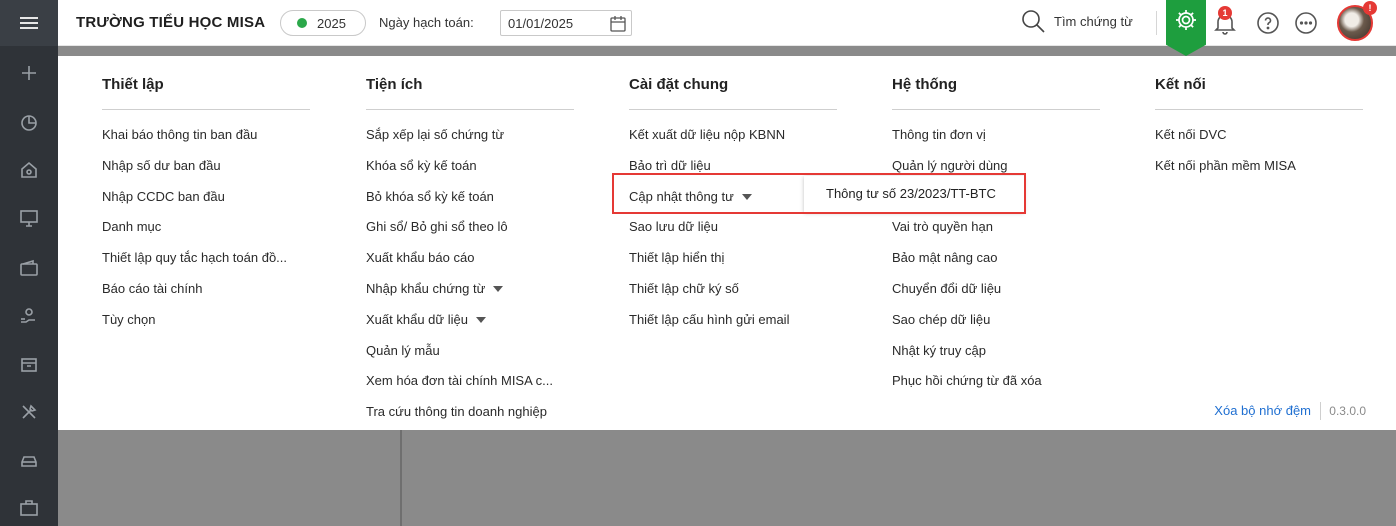 The width and height of the screenshot is (1396, 526). What do you see at coordinates (996, 381) in the screenshot?
I see `menu-item: Phục hồi chứng từ đã xóa` at bounding box center [996, 381].